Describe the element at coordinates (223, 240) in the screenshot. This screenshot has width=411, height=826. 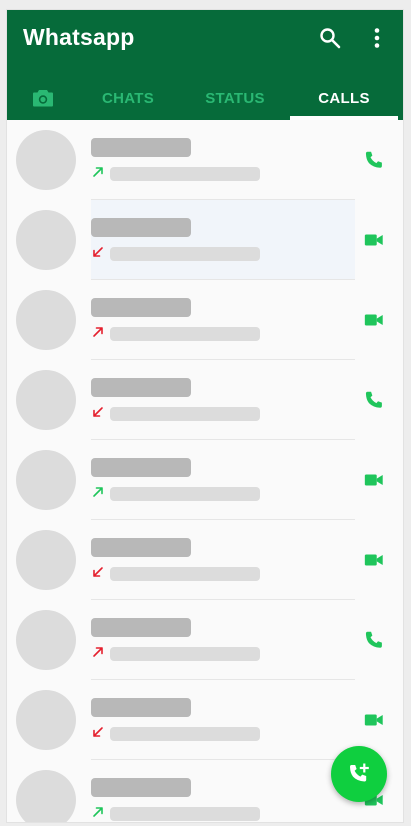
I see `row-highlight` at that location.